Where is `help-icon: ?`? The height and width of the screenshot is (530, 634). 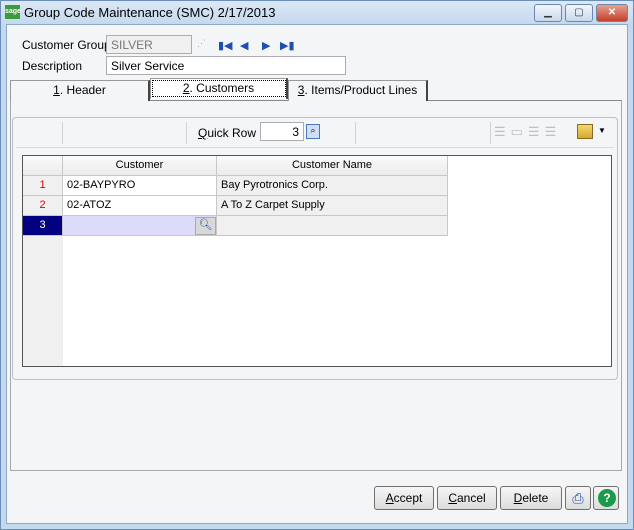
help-icon: ? is located at coordinates (607, 498).